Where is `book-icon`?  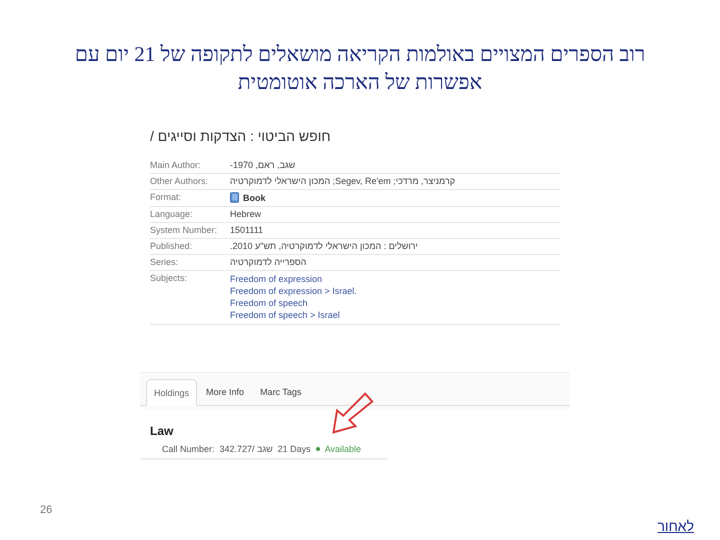 book-icon is located at coordinates (234, 197).